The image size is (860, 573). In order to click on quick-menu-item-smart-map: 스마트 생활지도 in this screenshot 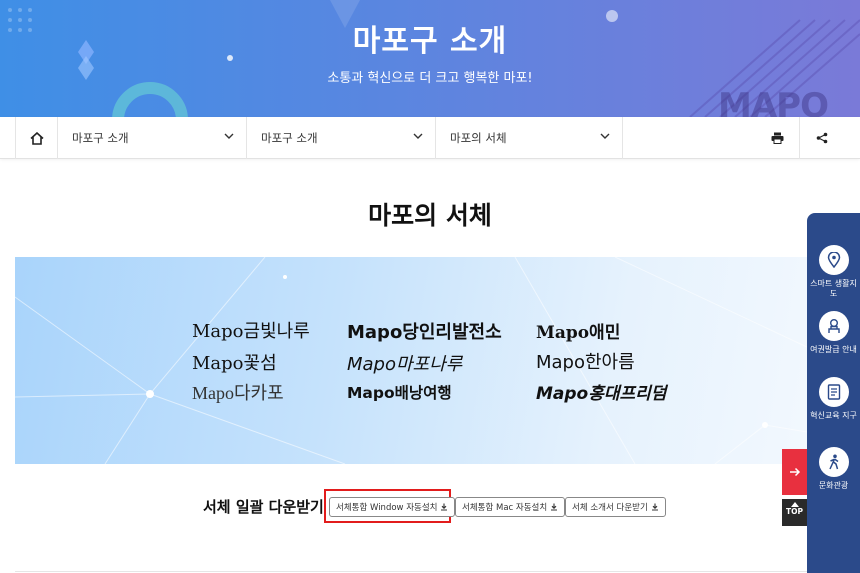, I will do `click(833, 272)`.